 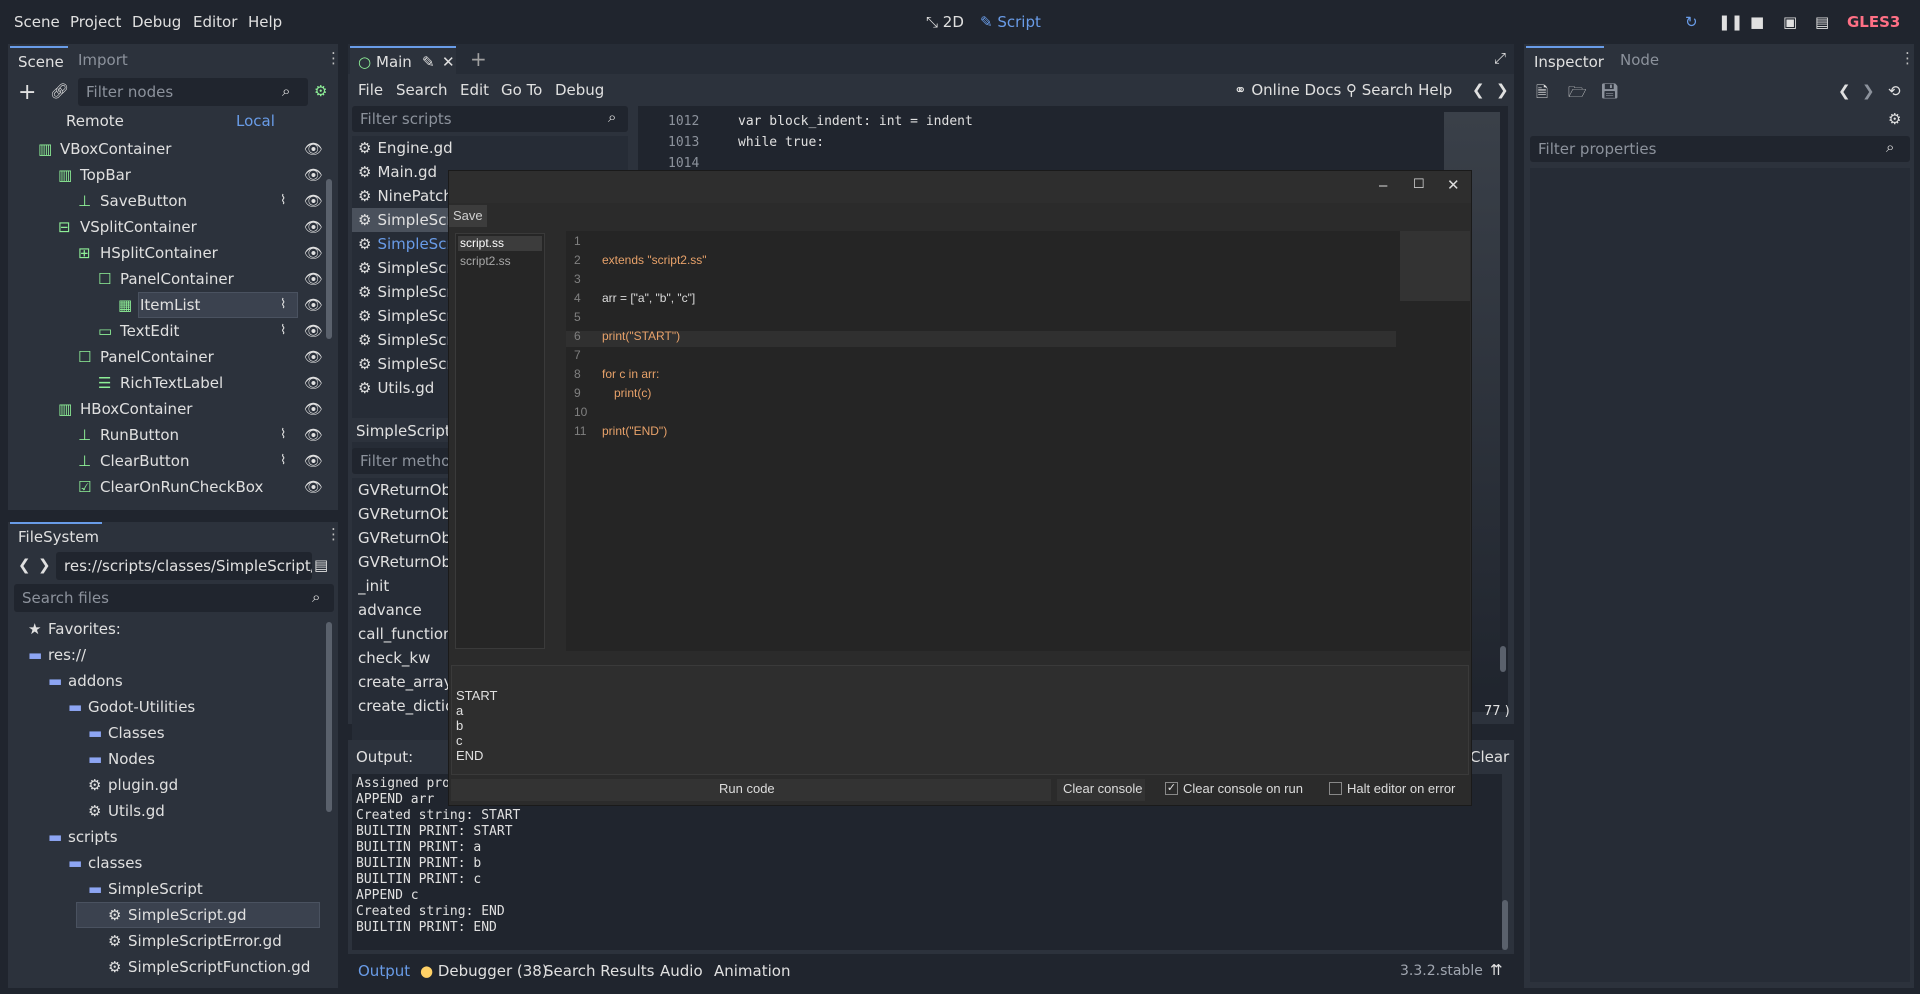 I want to click on file-item: ▬ scripts, so click(x=166, y=837).